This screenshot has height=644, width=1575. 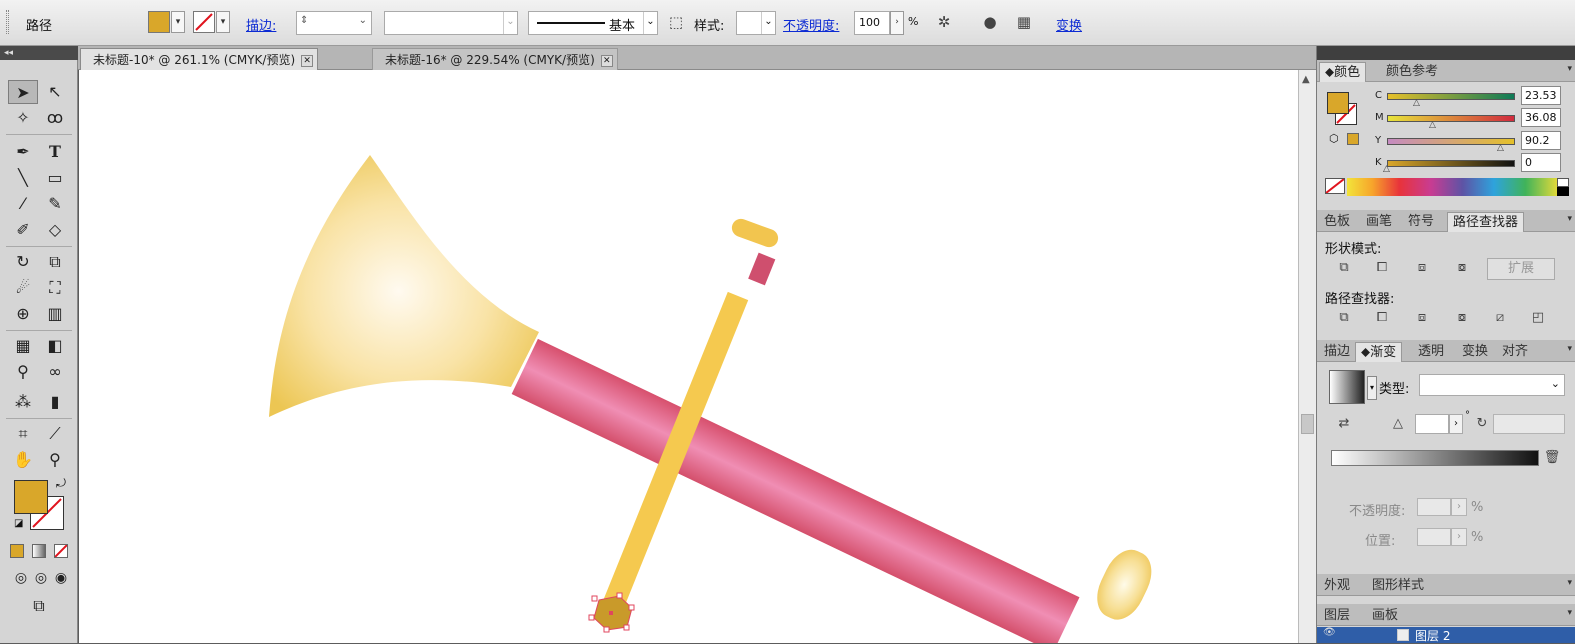 What do you see at coordinates (1538, 318) in the screenshot?
I see `minus-back-icon: ◰` at bounding box center [1538, 318].